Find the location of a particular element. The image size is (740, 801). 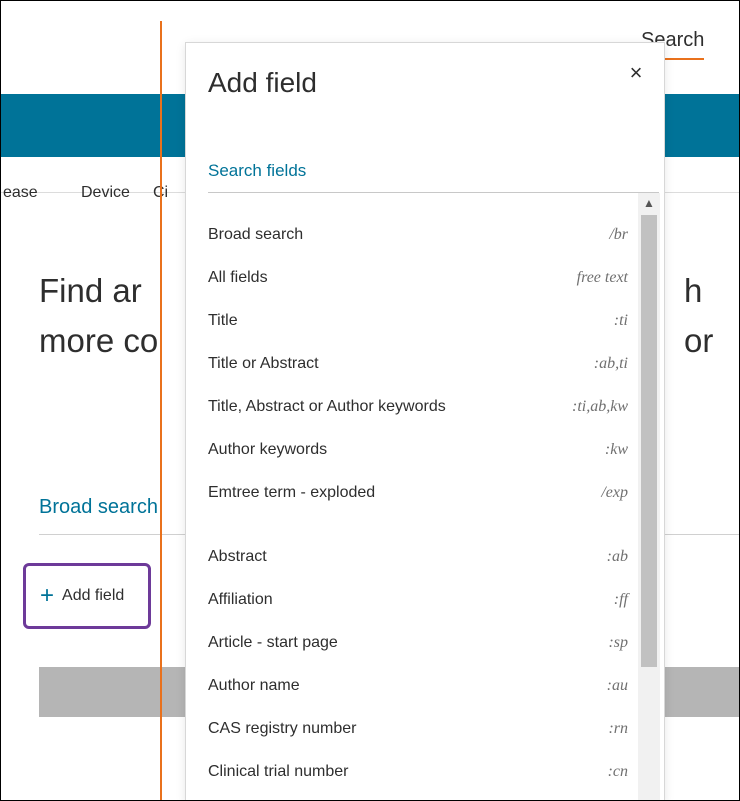

nav-item-release: ease is located at coordinates (20, 193).